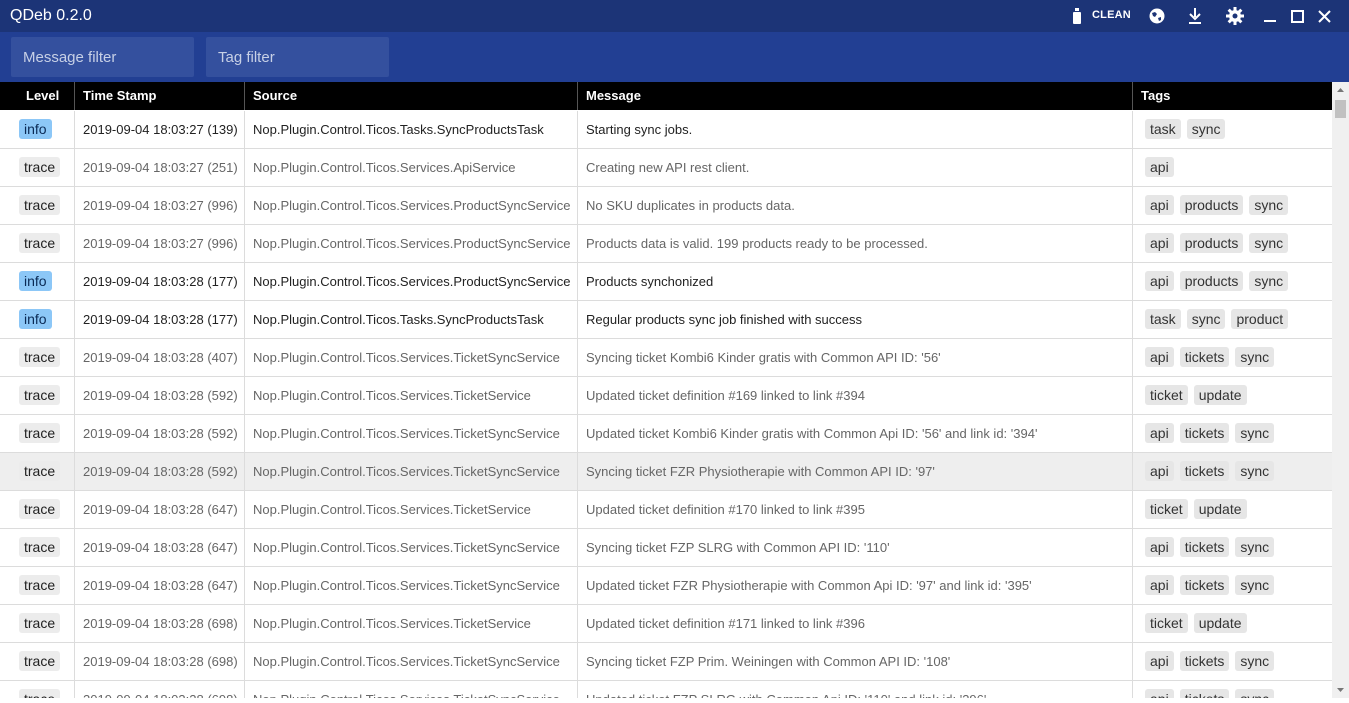 The width and height of the screenshot is (1349, 703). What do you see at coordinates (1340, 689) in the screenshot?
I see `scroll-down-arrow-icon` at bounding box center [1340, 689].